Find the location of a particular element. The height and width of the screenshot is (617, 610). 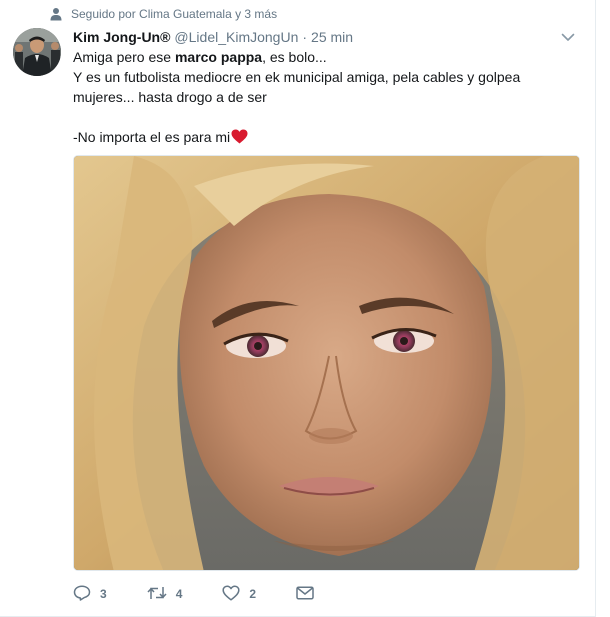

heart-outline-icon is located at coordinates (231, 594).